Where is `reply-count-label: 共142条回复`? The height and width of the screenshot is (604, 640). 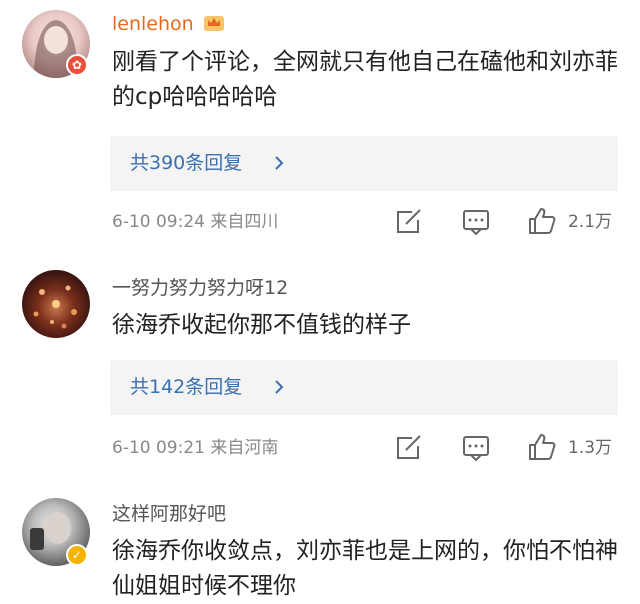 reply-count-label: 共142条回复 is located at coordinates (186, 387).